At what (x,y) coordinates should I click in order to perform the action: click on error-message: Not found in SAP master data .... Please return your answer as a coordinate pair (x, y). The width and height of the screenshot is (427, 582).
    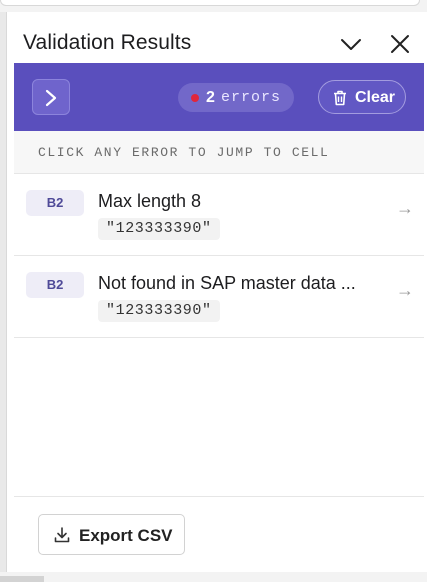
    Looking at the image, I should click on (227, 283).